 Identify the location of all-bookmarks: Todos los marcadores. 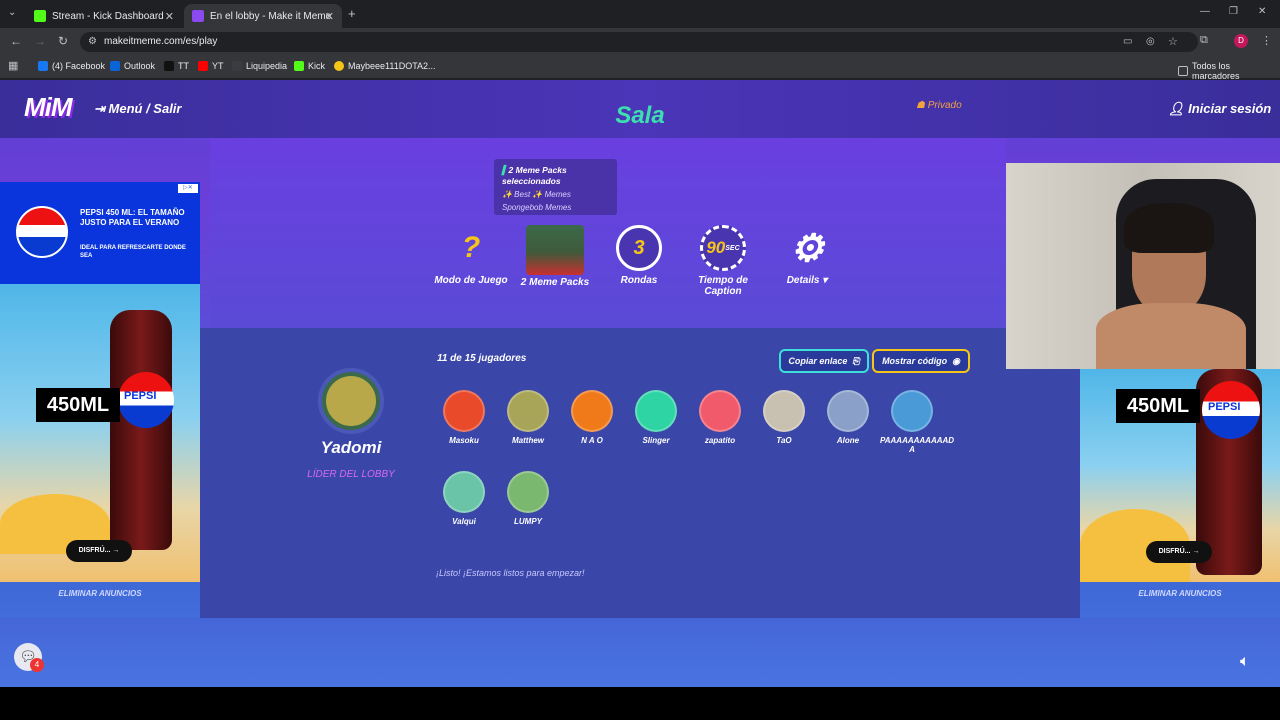
(1229, 71).